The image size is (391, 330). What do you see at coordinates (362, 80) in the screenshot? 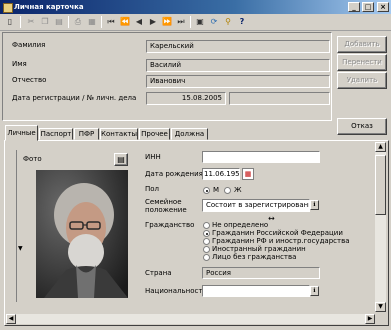
I see `delete-button: Удалить` at bounding box center [362, 80].